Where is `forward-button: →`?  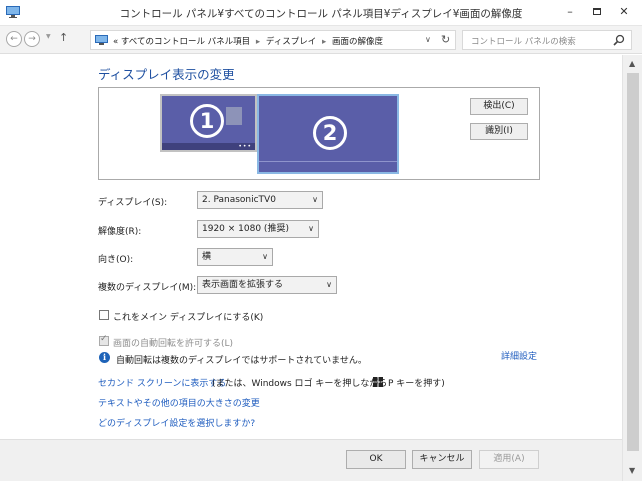 forward-button: → is located at coordinates (32, 39).